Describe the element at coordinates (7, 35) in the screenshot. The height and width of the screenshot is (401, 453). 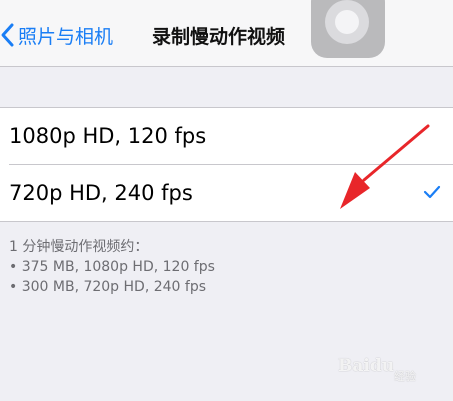
I see `chevron-left-icon` at that location.